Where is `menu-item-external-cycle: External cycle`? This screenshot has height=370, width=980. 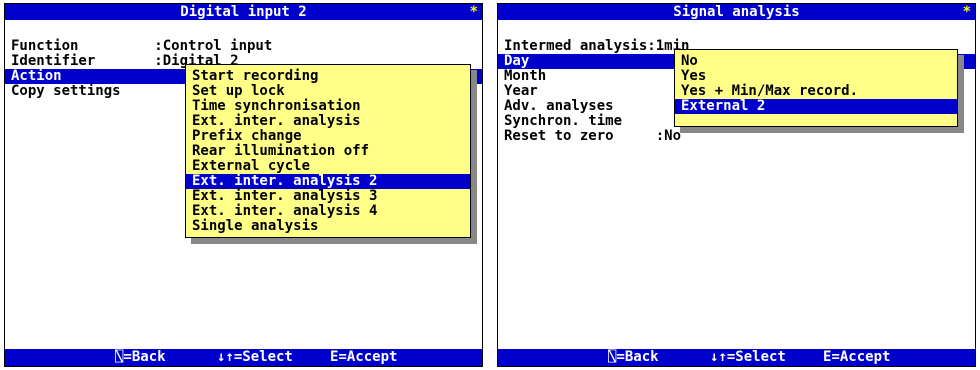 menu-item-external-cycle: External cycle is located at coordinates (328, 166).